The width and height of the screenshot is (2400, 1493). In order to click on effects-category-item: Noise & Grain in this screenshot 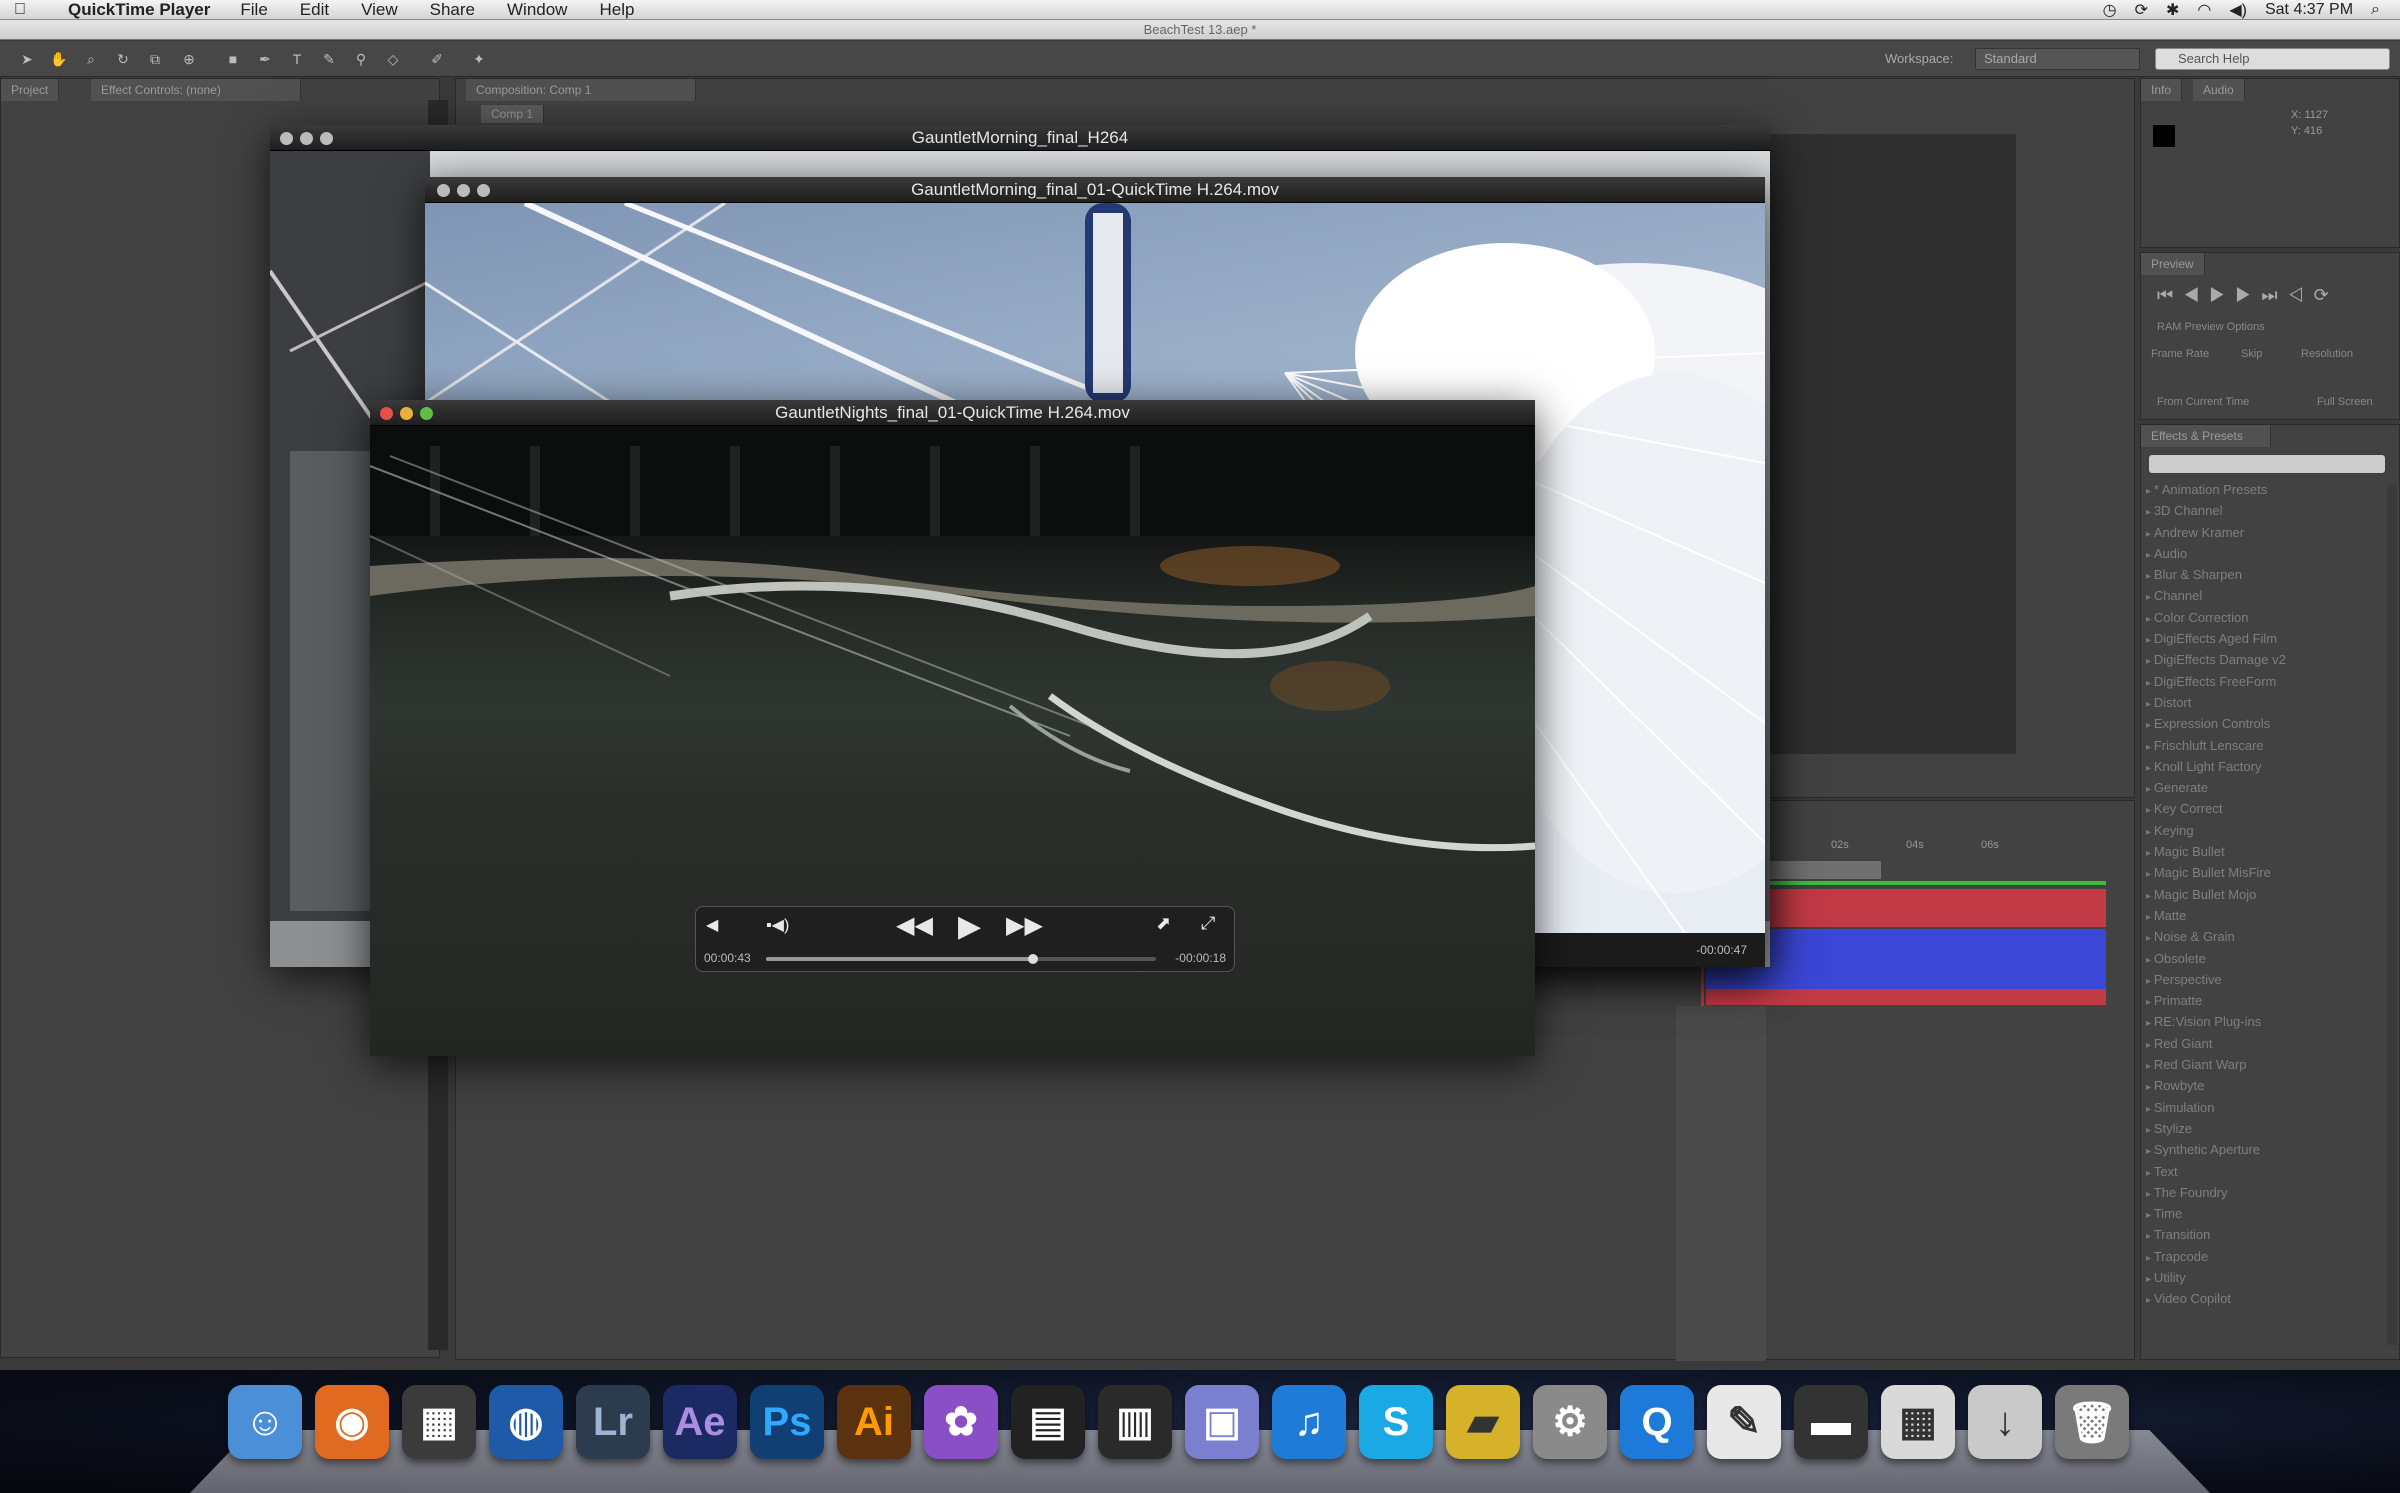, I will do `click(2261, 936)`.